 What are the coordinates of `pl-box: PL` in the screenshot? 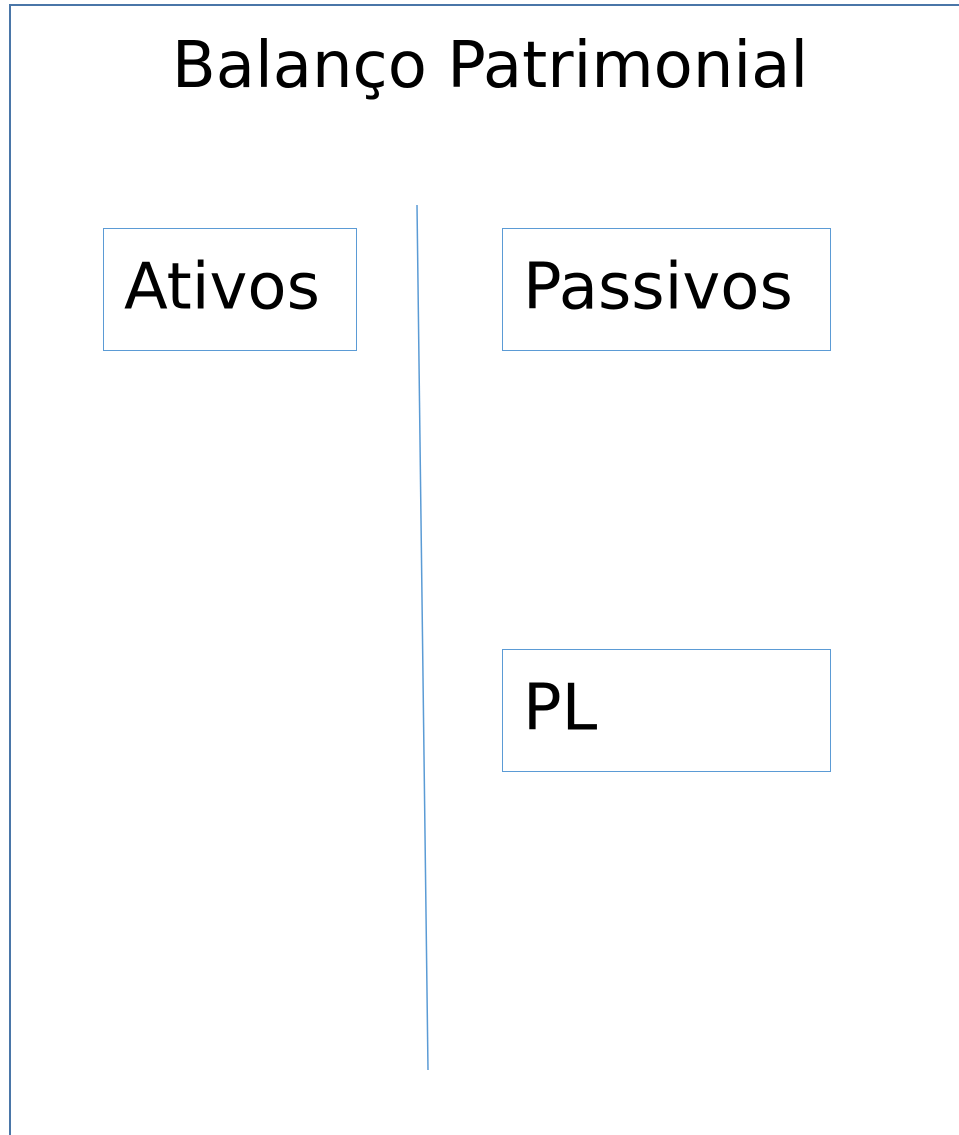 It's located at (666, 710).